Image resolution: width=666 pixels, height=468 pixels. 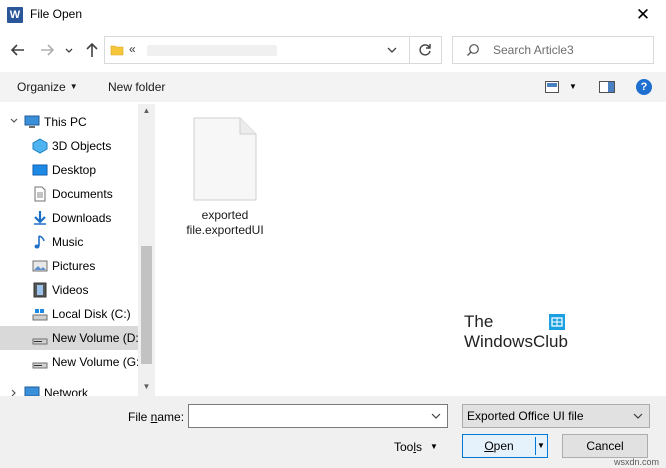 I want to click on sidebar-item-documents: Documents, so click(x=69, y=194).